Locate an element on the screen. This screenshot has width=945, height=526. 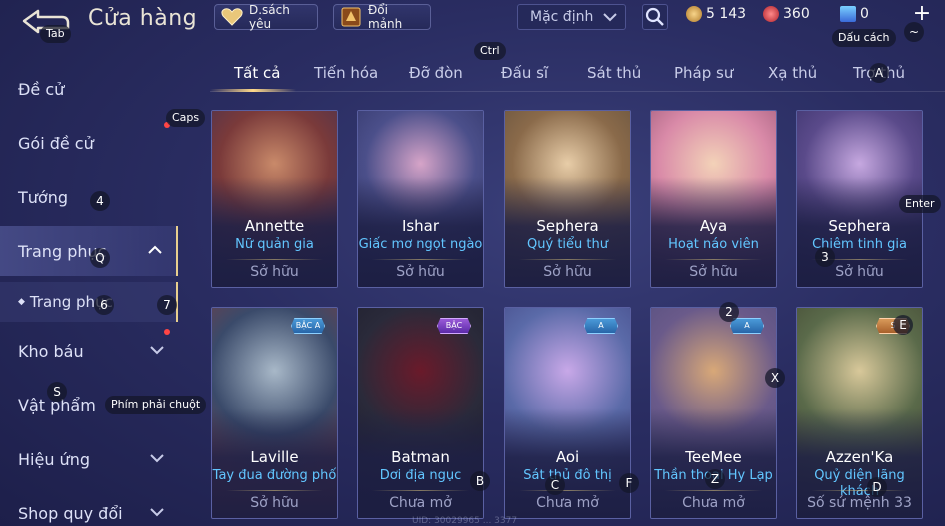
search-button is located at coordinates (655, 17).